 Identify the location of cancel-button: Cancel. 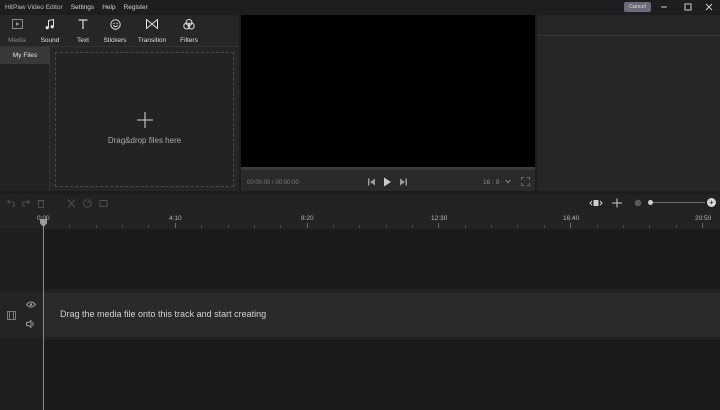
(637, 7).